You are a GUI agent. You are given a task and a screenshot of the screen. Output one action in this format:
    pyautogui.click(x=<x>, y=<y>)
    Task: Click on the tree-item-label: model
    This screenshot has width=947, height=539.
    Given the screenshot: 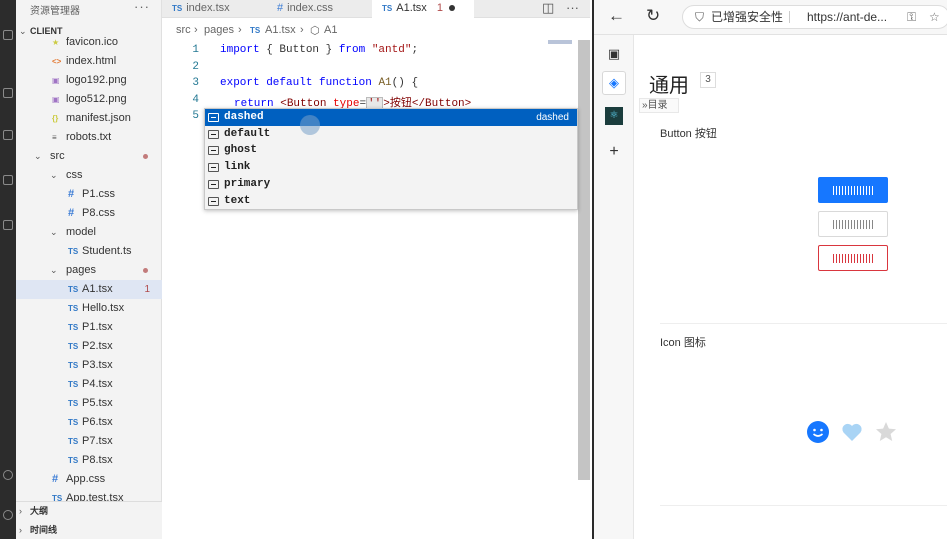 What is the action you would take?
    pyautogui.click(x=81, y=232)
    